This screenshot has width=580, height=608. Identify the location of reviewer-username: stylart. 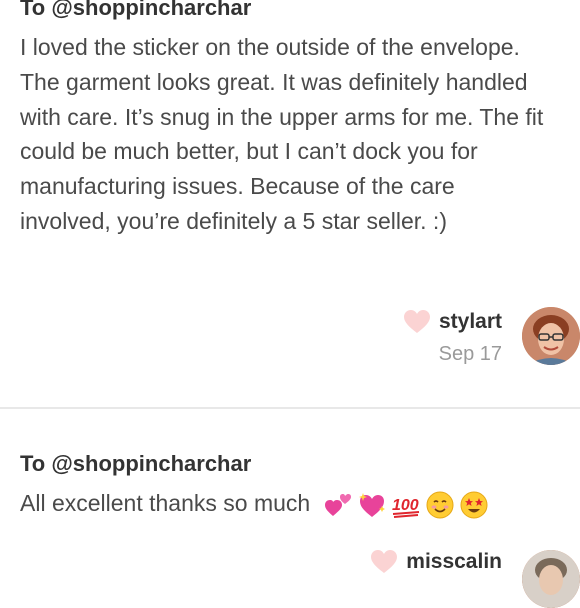
(470, 322).